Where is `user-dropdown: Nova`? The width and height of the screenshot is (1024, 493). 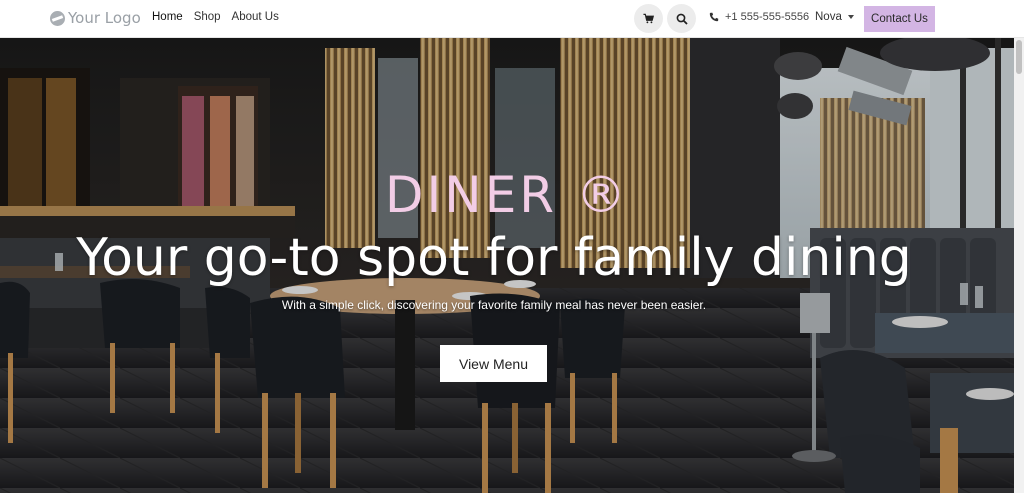 user-dropdown: Nova is located at coordinates (834, 17).